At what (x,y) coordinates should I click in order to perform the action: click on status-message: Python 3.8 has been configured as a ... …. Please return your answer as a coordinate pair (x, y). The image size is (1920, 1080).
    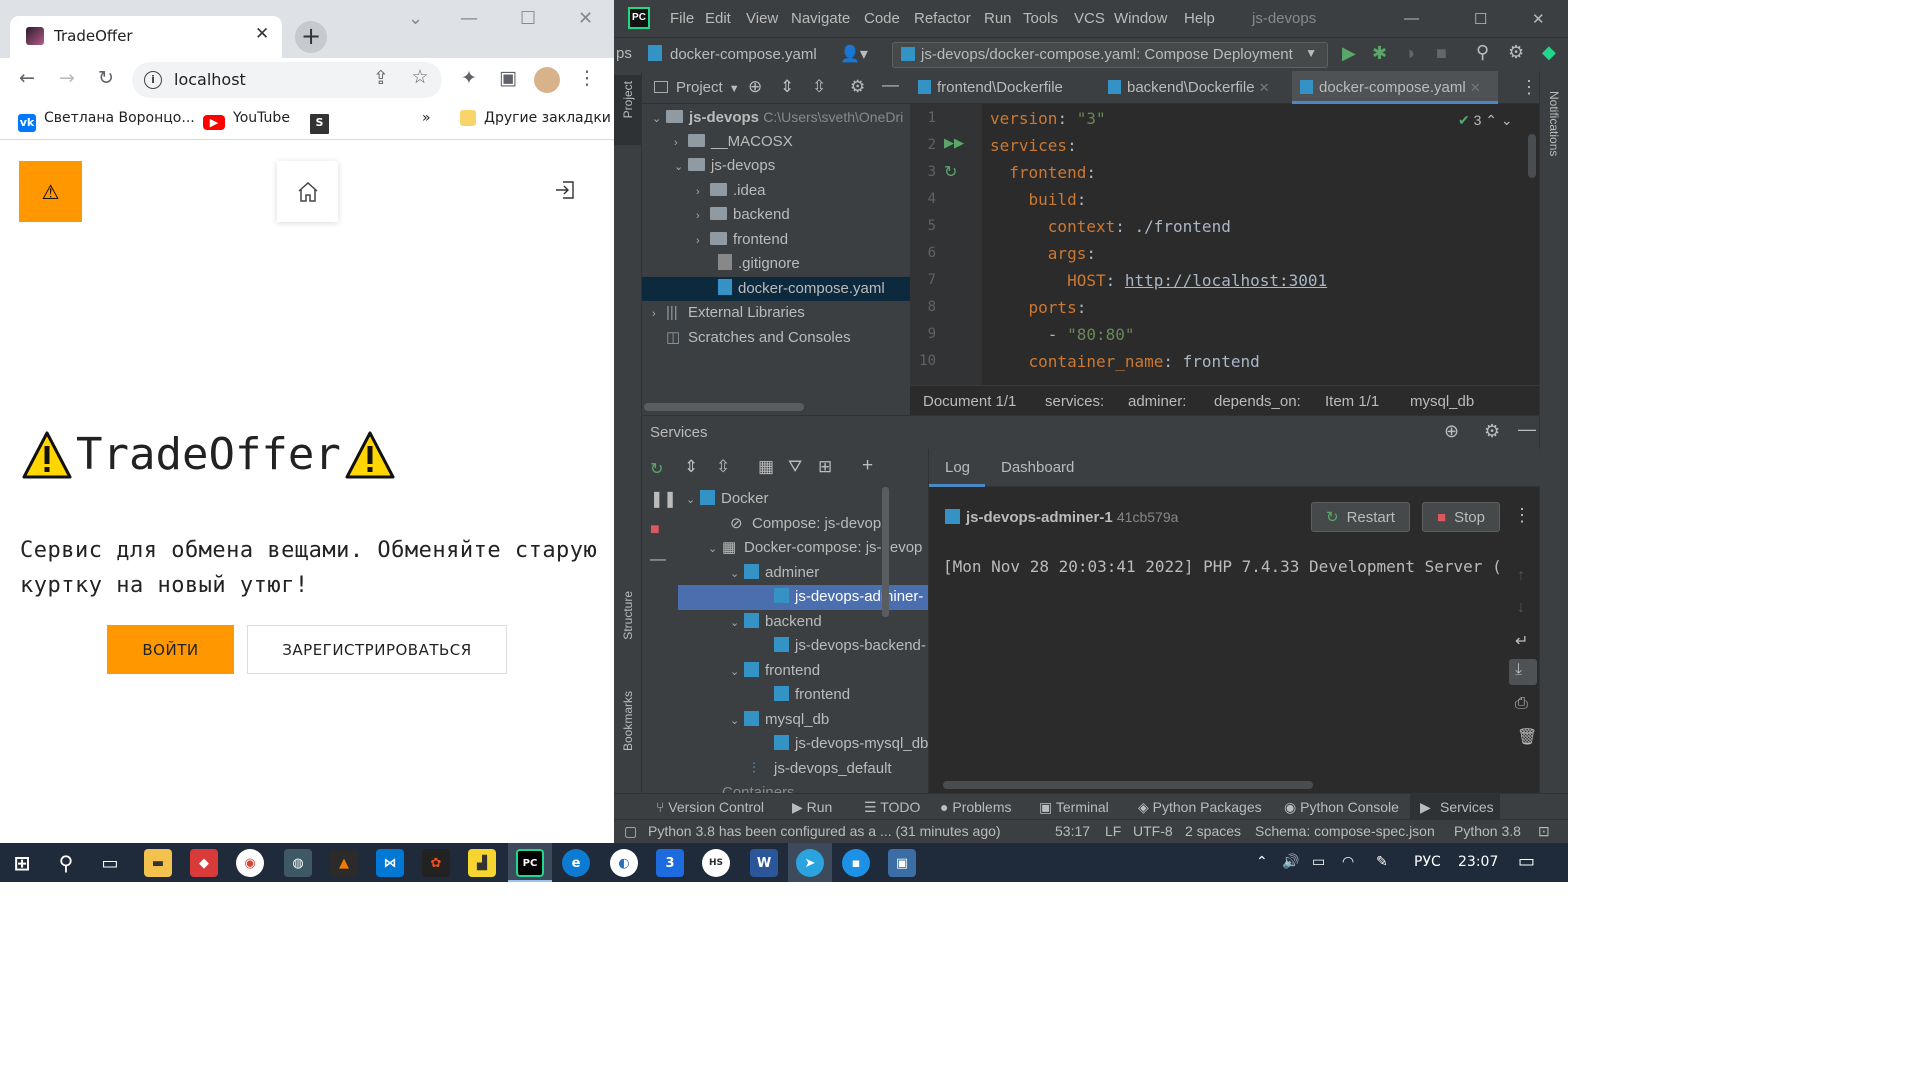
    Looking at the image, I should click on (824, 831).